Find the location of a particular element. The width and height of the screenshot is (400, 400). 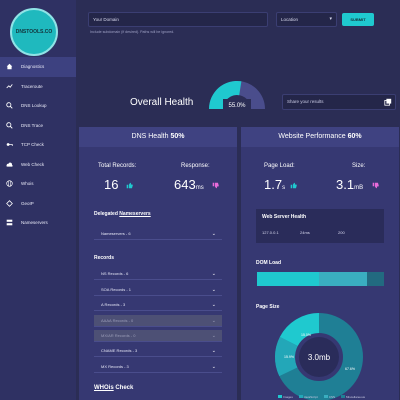

page-size-donut: 3.0mb 15.0% 15.9% 67.6% is located at coordinates (319, 356).